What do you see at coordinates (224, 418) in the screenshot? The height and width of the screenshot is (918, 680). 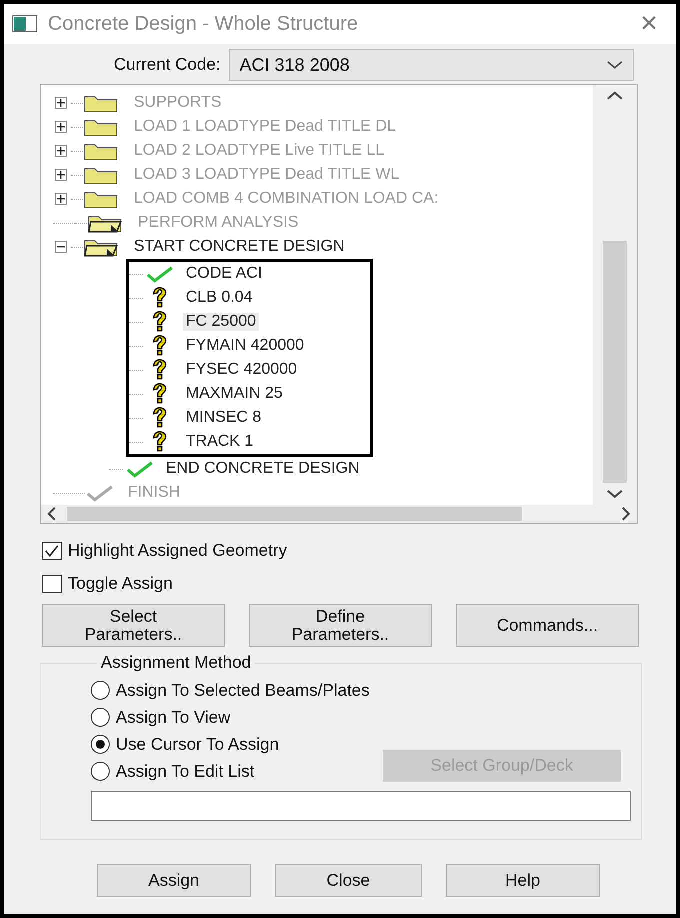 I see `tree-item: MINSEC 8` at bounding box center [224, 418].